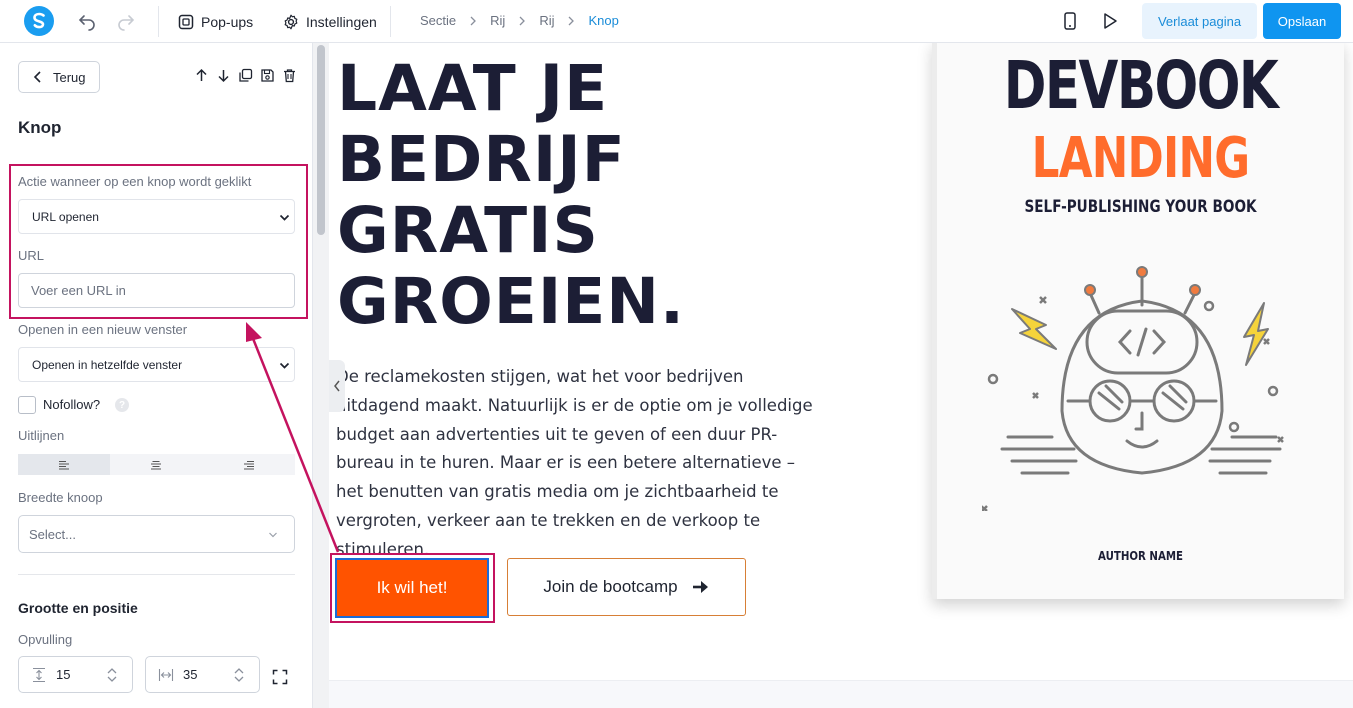 This screenshot has height=708, width=1353. I want to click on align-center-icon, so click(156, 464).